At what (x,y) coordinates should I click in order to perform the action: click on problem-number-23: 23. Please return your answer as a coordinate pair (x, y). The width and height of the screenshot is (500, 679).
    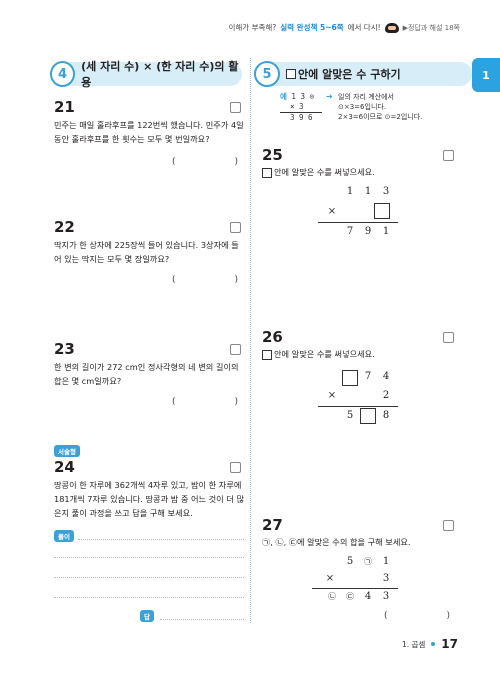
    Looking at the image, I should click on (64, 349).